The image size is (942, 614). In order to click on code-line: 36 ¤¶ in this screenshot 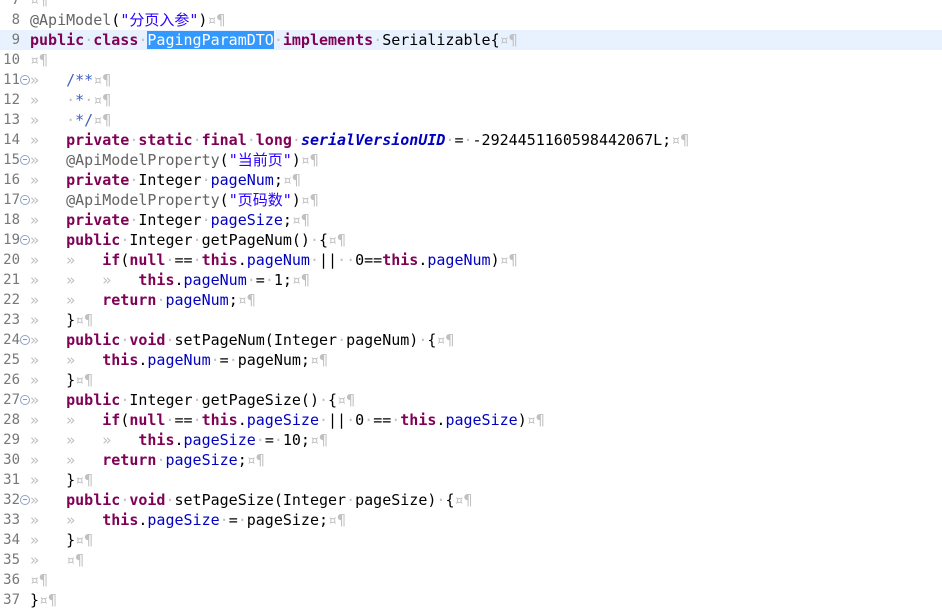, I will do `click(471, 580)`.